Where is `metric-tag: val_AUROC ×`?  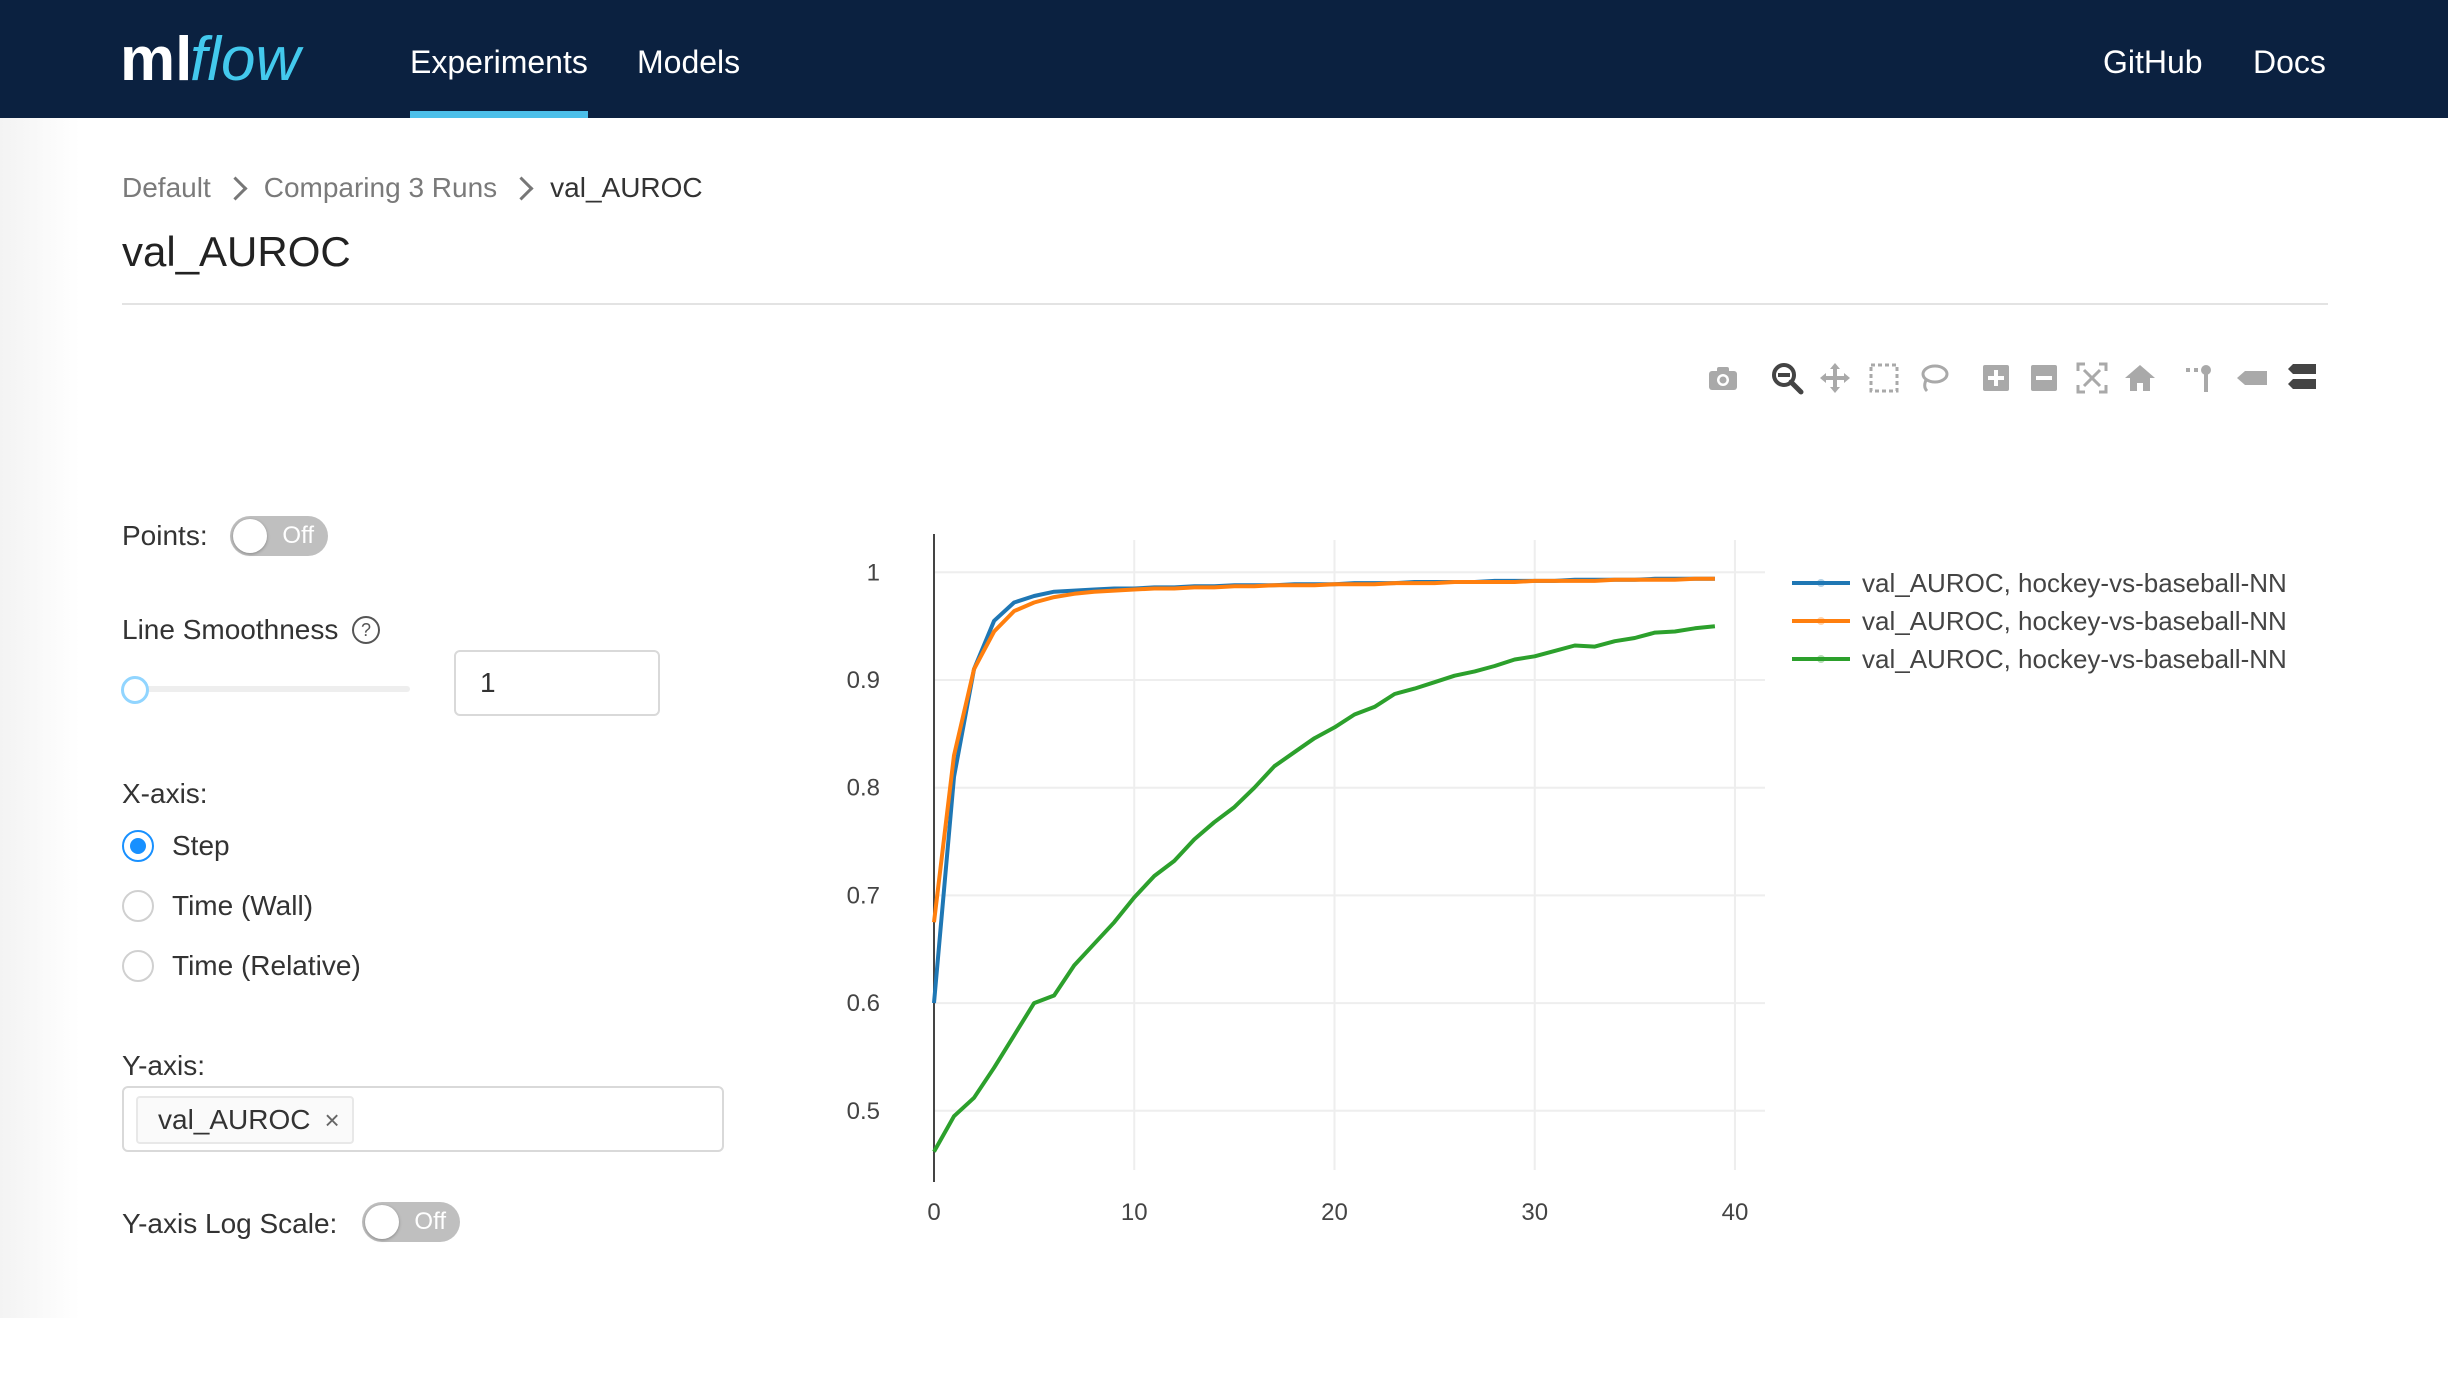 metric-tag: val_AUROC × is located at coordinates (245, 1120).